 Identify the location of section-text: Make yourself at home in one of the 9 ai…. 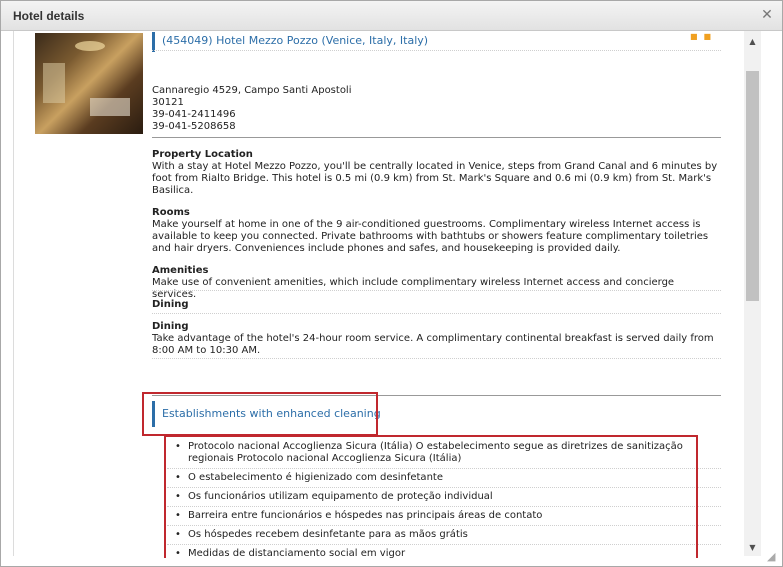
(430, 236).